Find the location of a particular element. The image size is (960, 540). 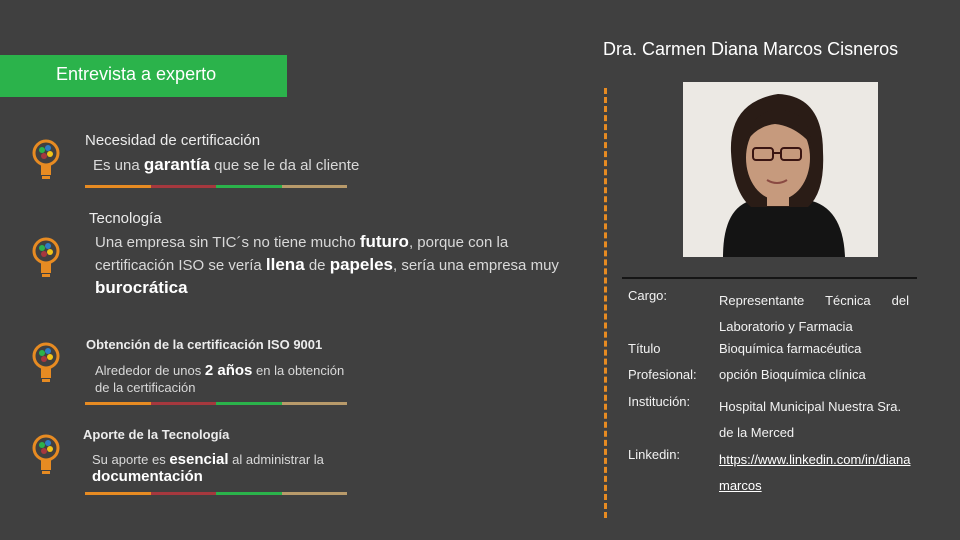

titulo-value: Bioquímica farmacéutica is located at coordinates (790, 348).